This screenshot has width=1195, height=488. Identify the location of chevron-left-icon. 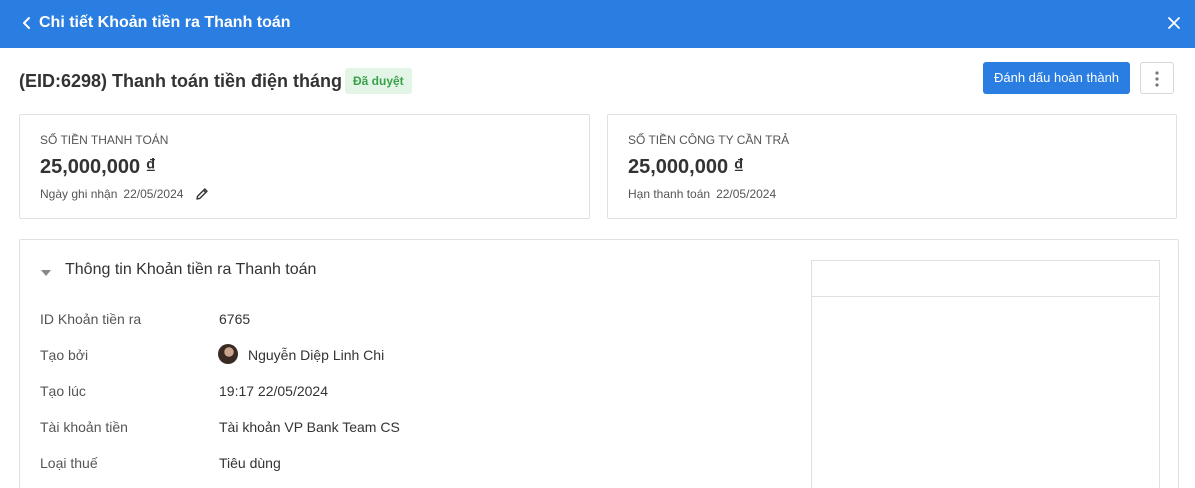
(26, 23).